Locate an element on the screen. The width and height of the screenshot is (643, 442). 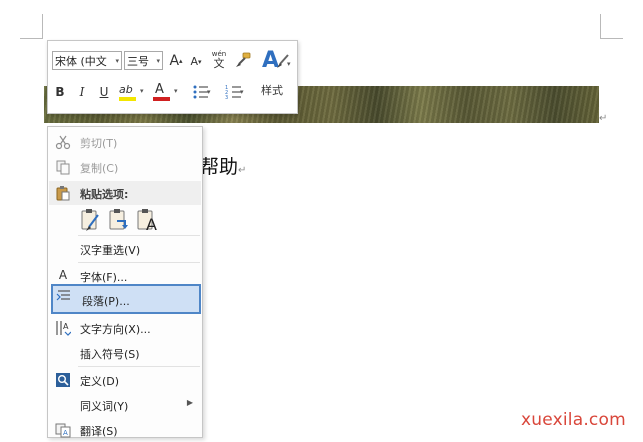
font-icon: A is located at coordinates (63, 275).